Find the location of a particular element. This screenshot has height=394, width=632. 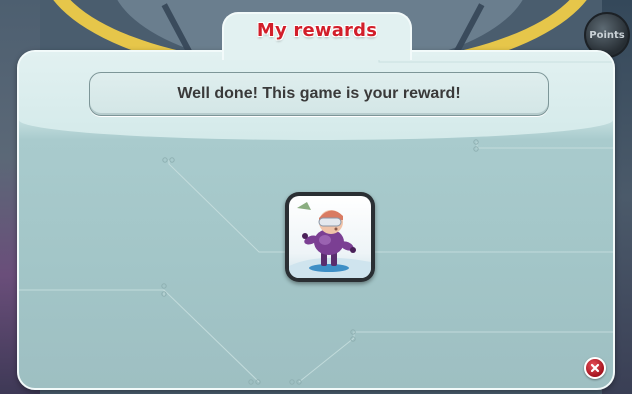

dialog-title-tab: My rewards is located at coordinates (317, 36).